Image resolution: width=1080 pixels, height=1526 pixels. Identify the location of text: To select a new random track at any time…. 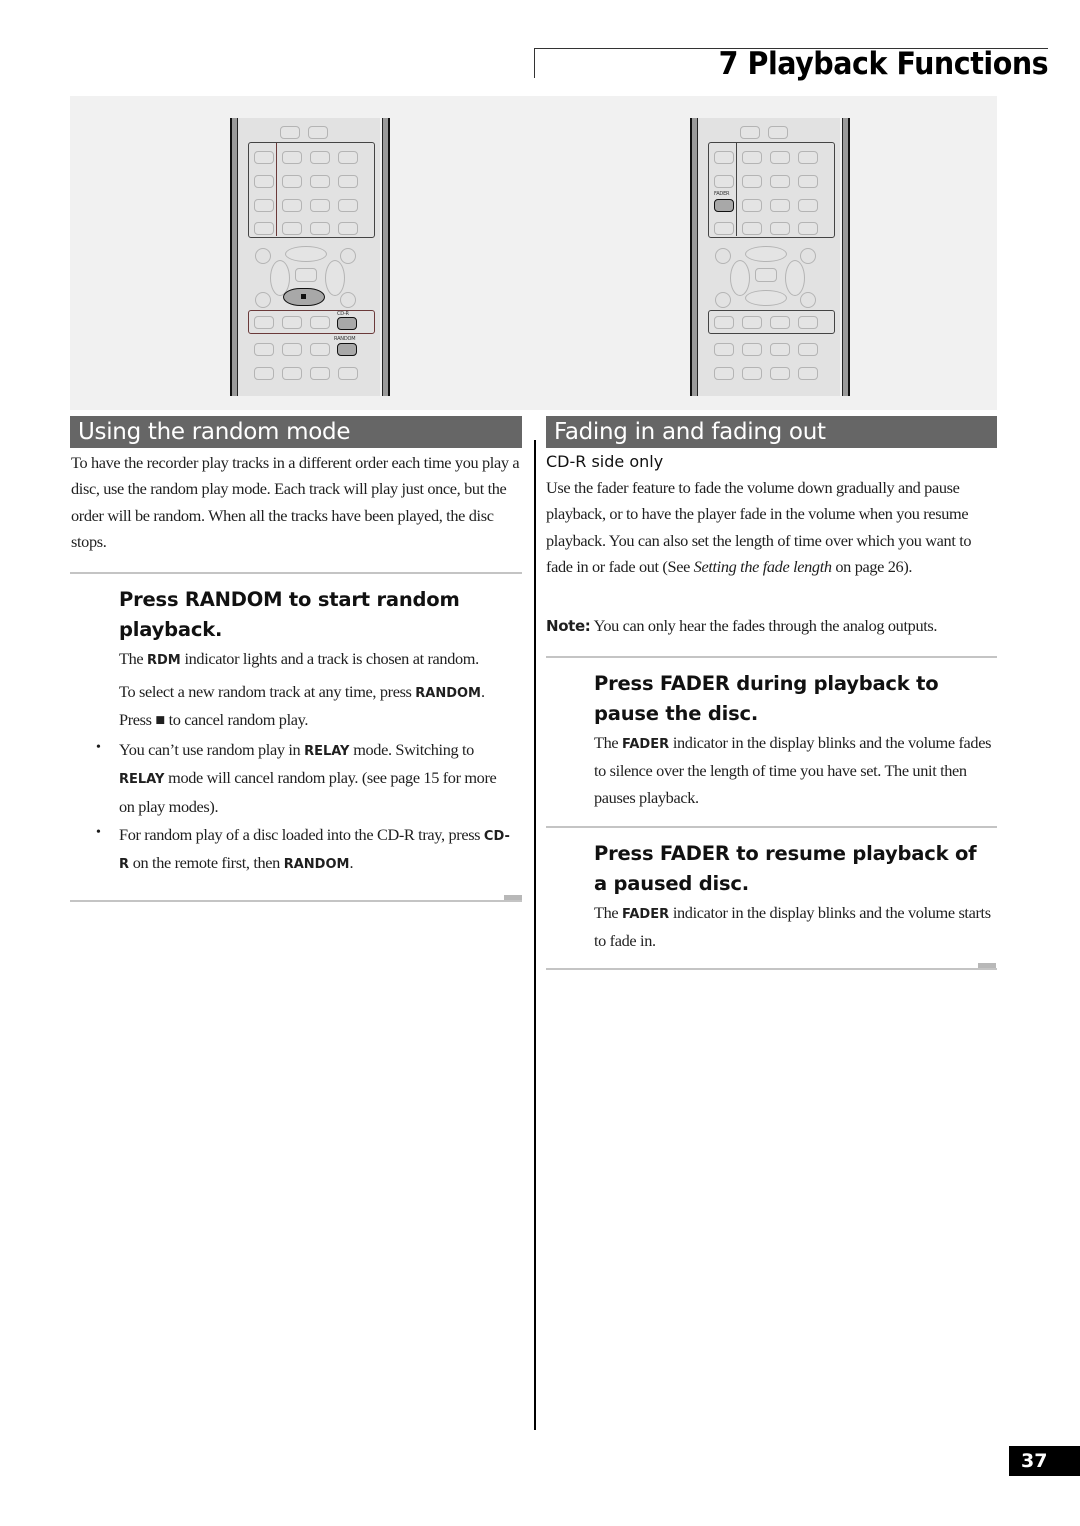
(267, 691).